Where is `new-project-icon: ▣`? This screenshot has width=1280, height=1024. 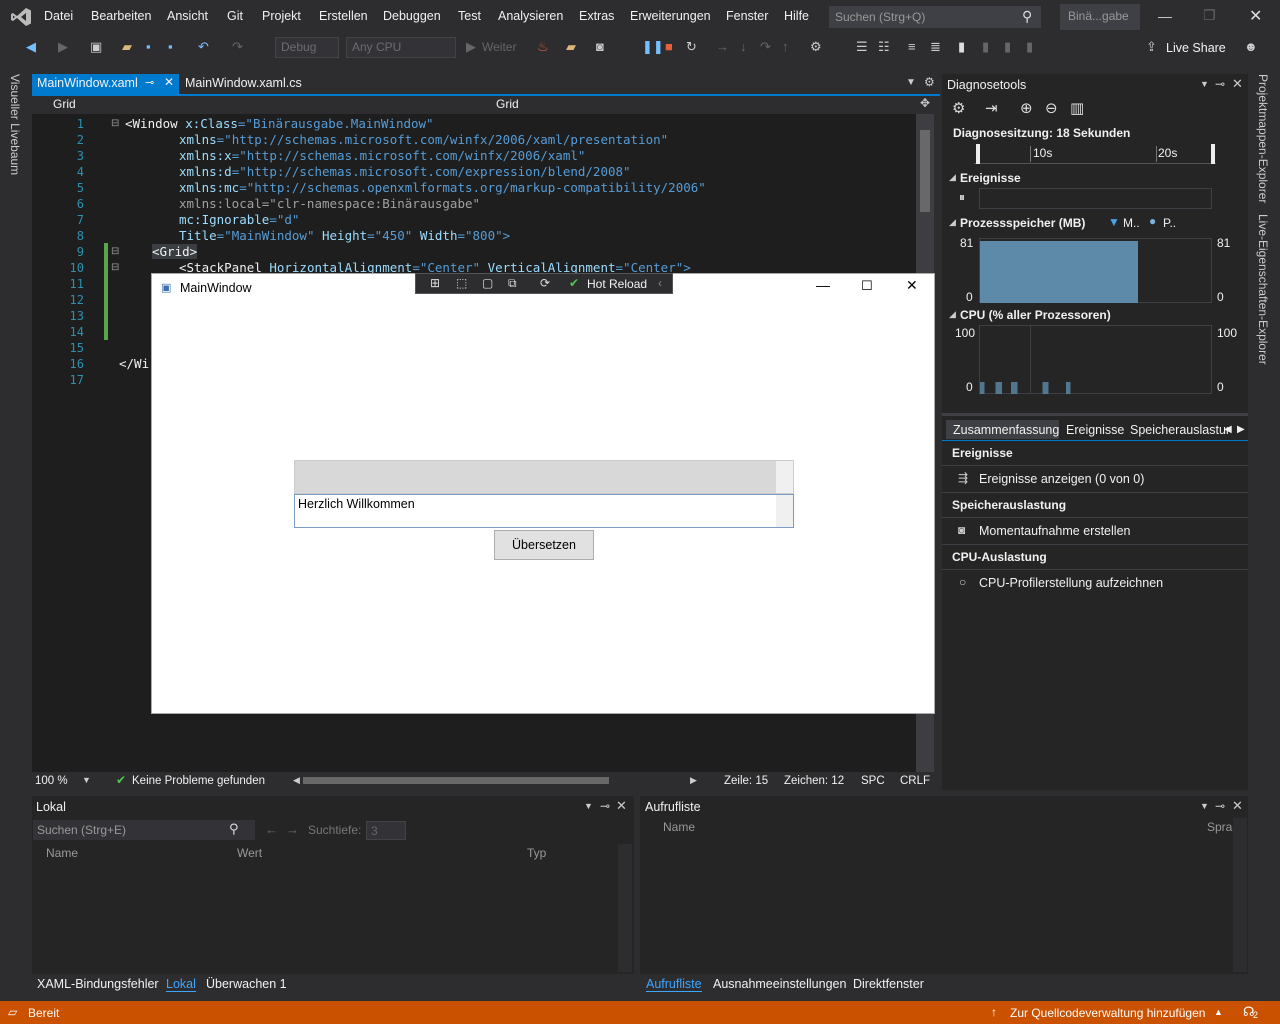
new-project-icon: ▣ is located at coordinates (96, 47).